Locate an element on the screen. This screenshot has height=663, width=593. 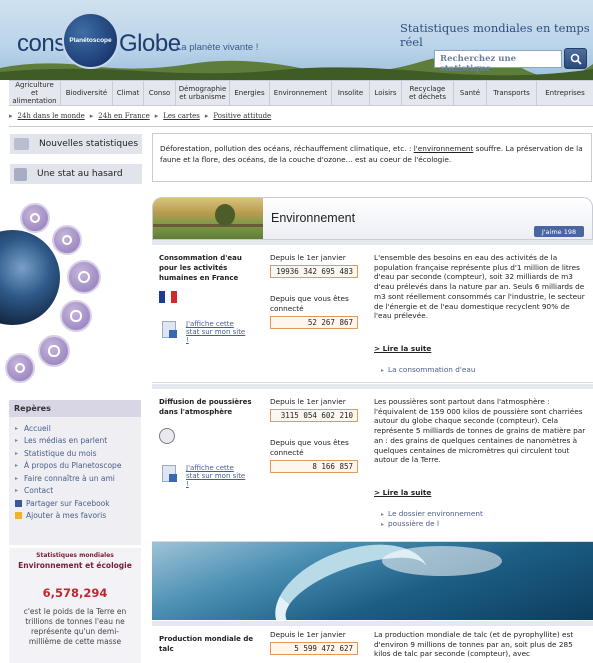
search-icon is located at coordinates (576, 59).